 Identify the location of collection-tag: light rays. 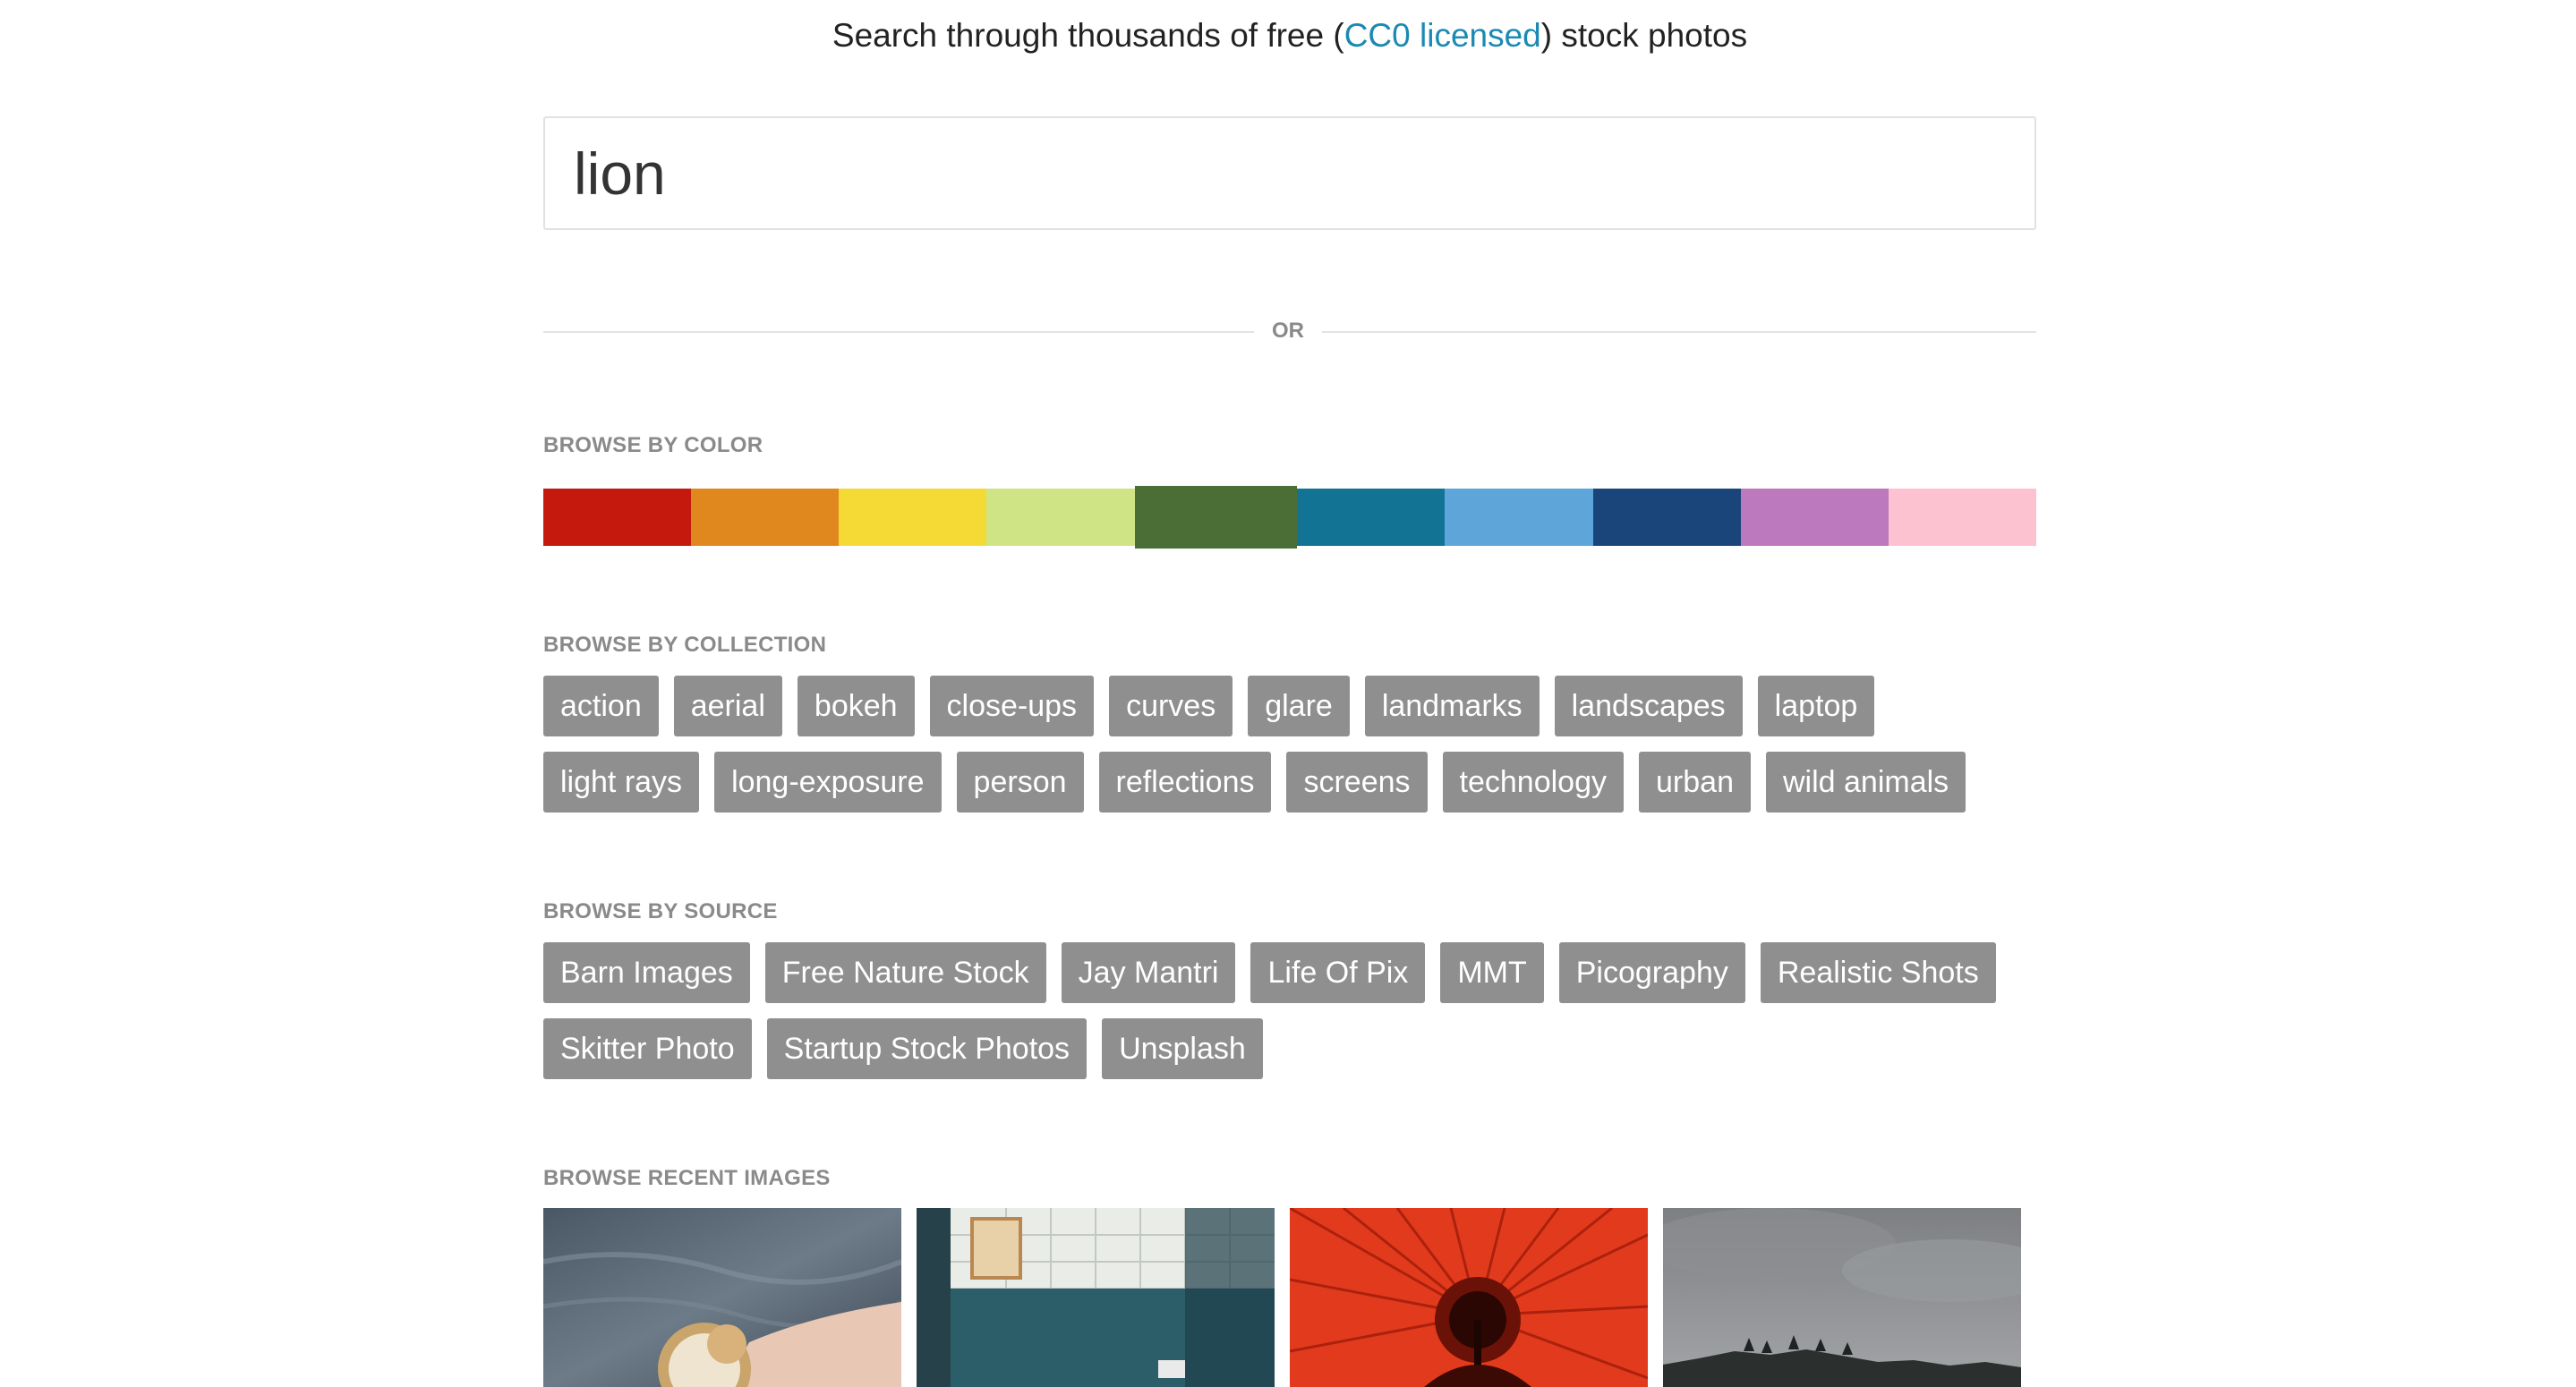
(621, 783).